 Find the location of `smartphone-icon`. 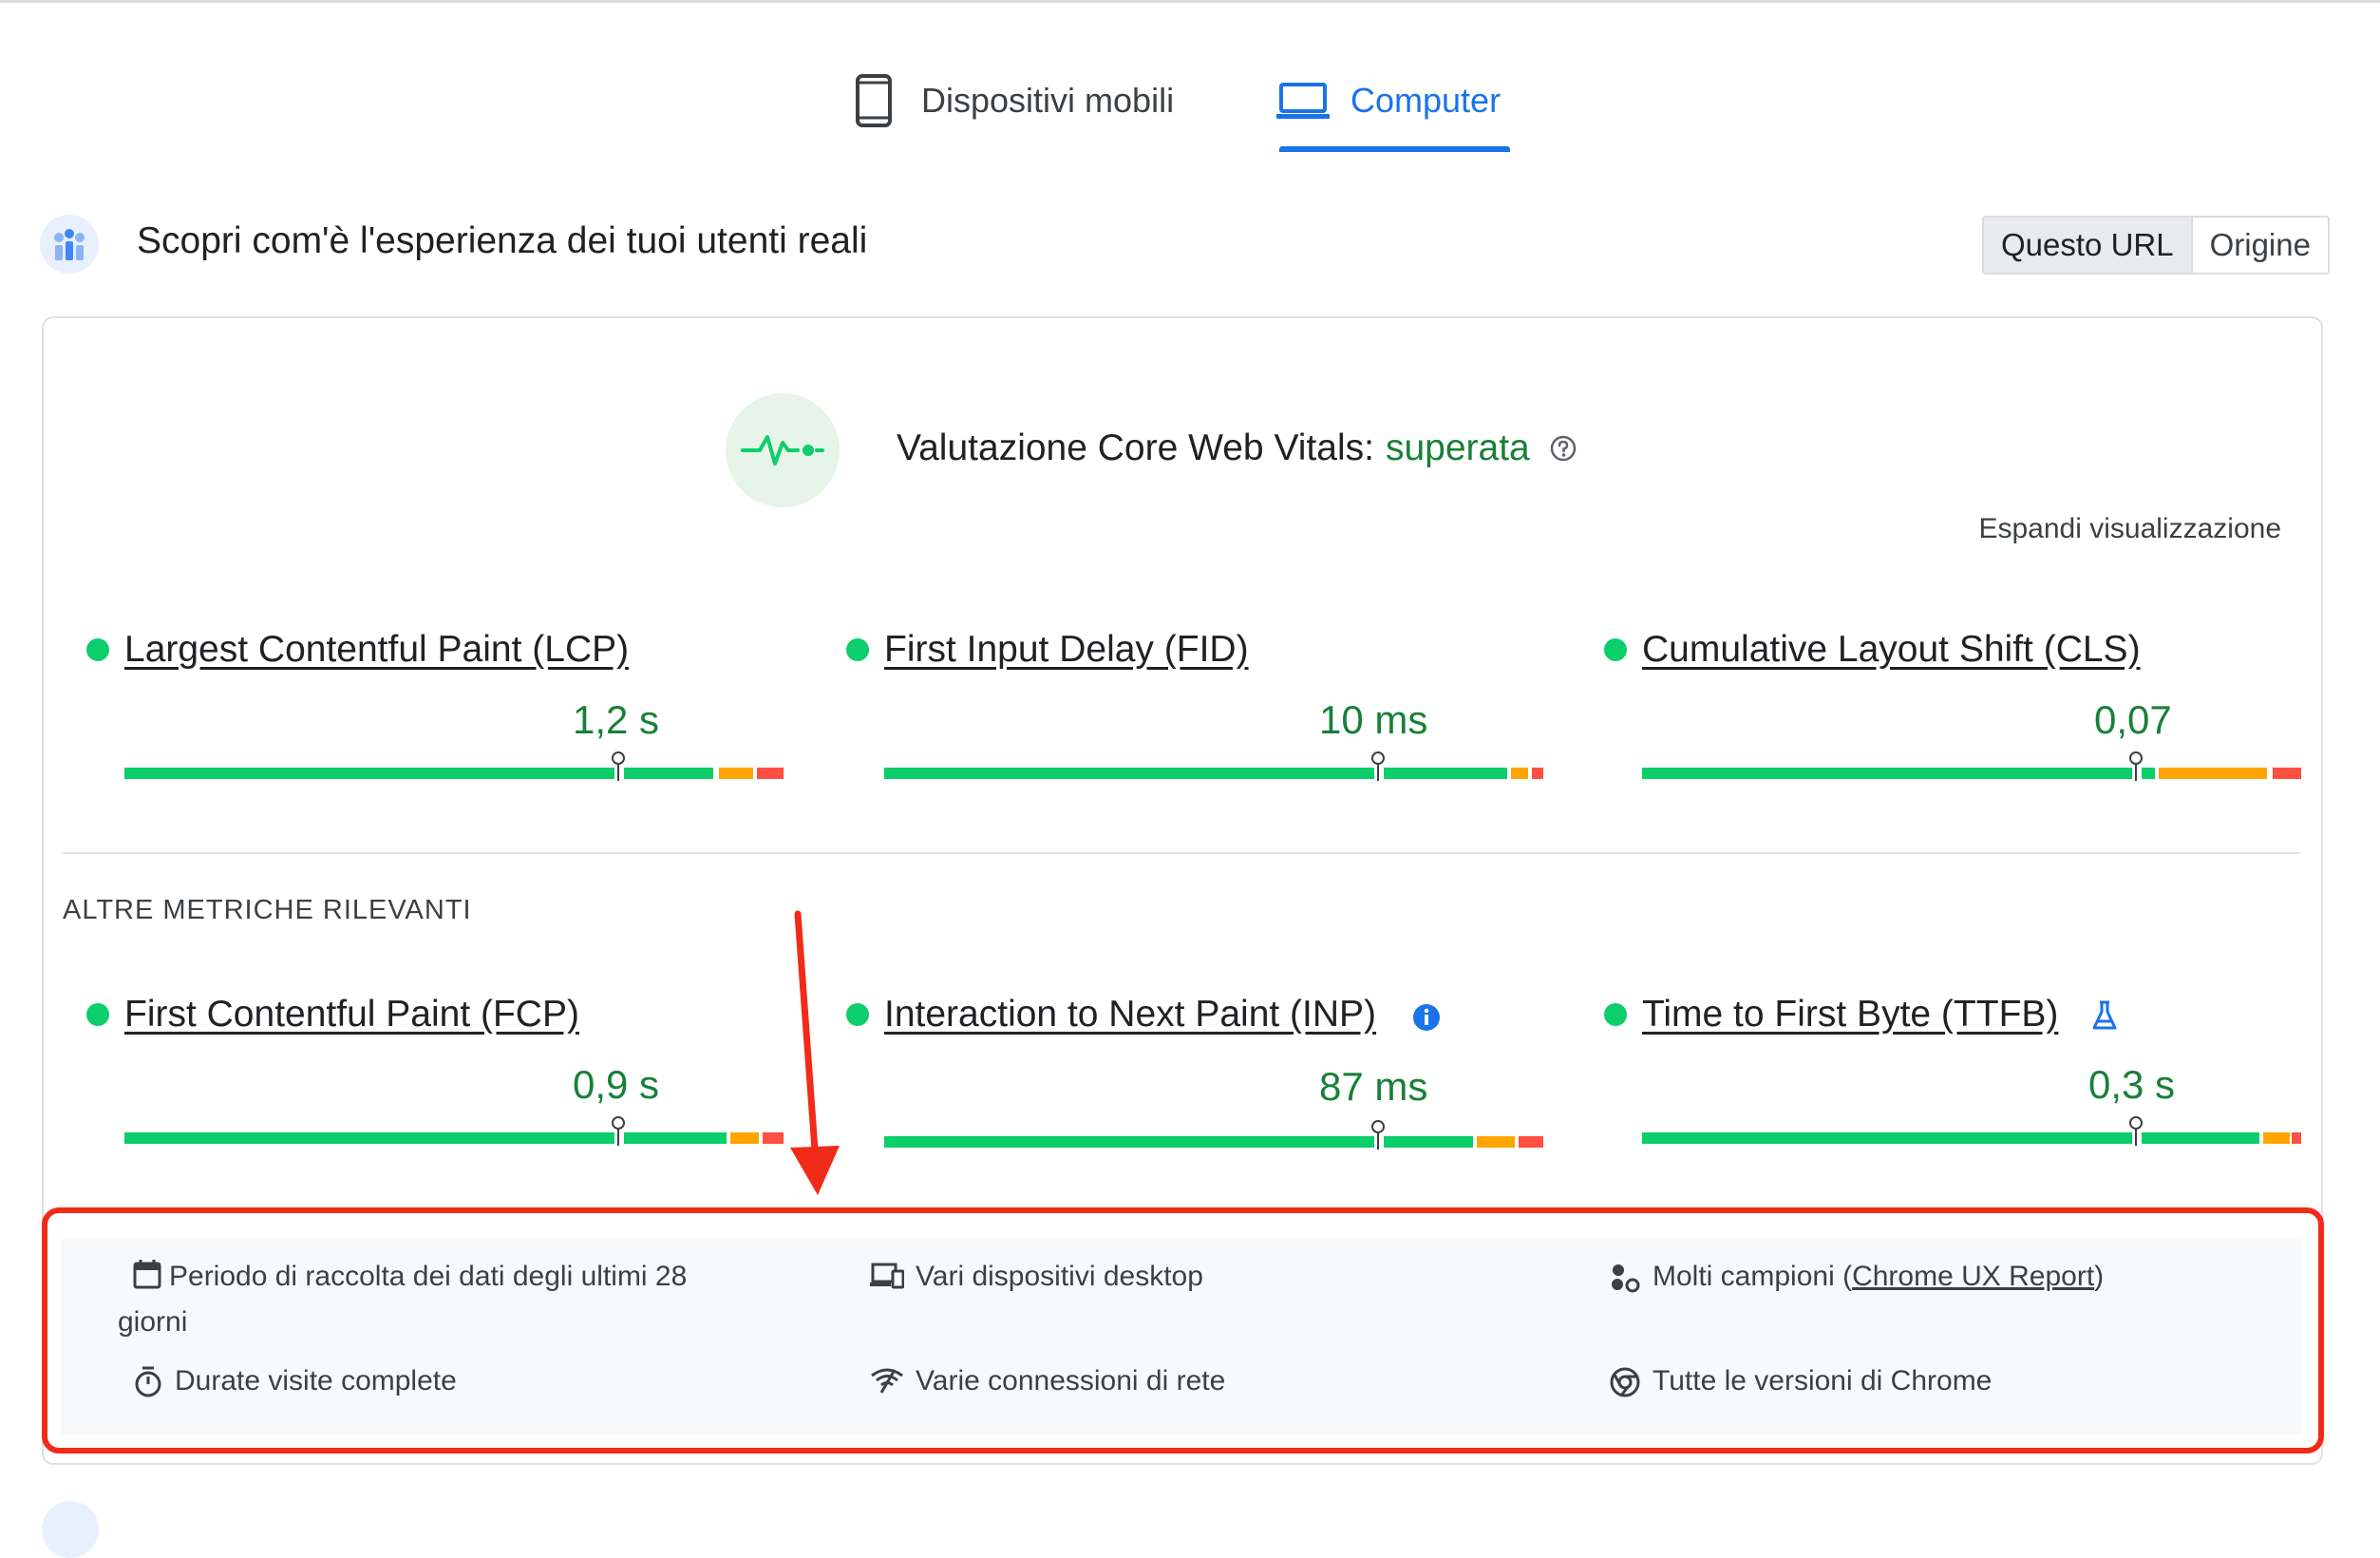

smartphone-icon is located at coordinates (874, 100).